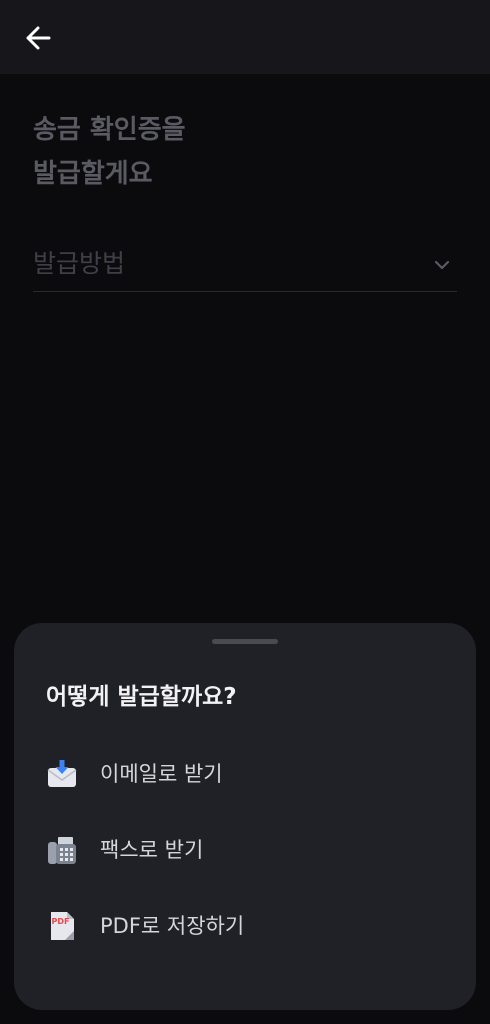  I want to click on option-pdf-label: PDF로 저장하기, so click(172, 926).